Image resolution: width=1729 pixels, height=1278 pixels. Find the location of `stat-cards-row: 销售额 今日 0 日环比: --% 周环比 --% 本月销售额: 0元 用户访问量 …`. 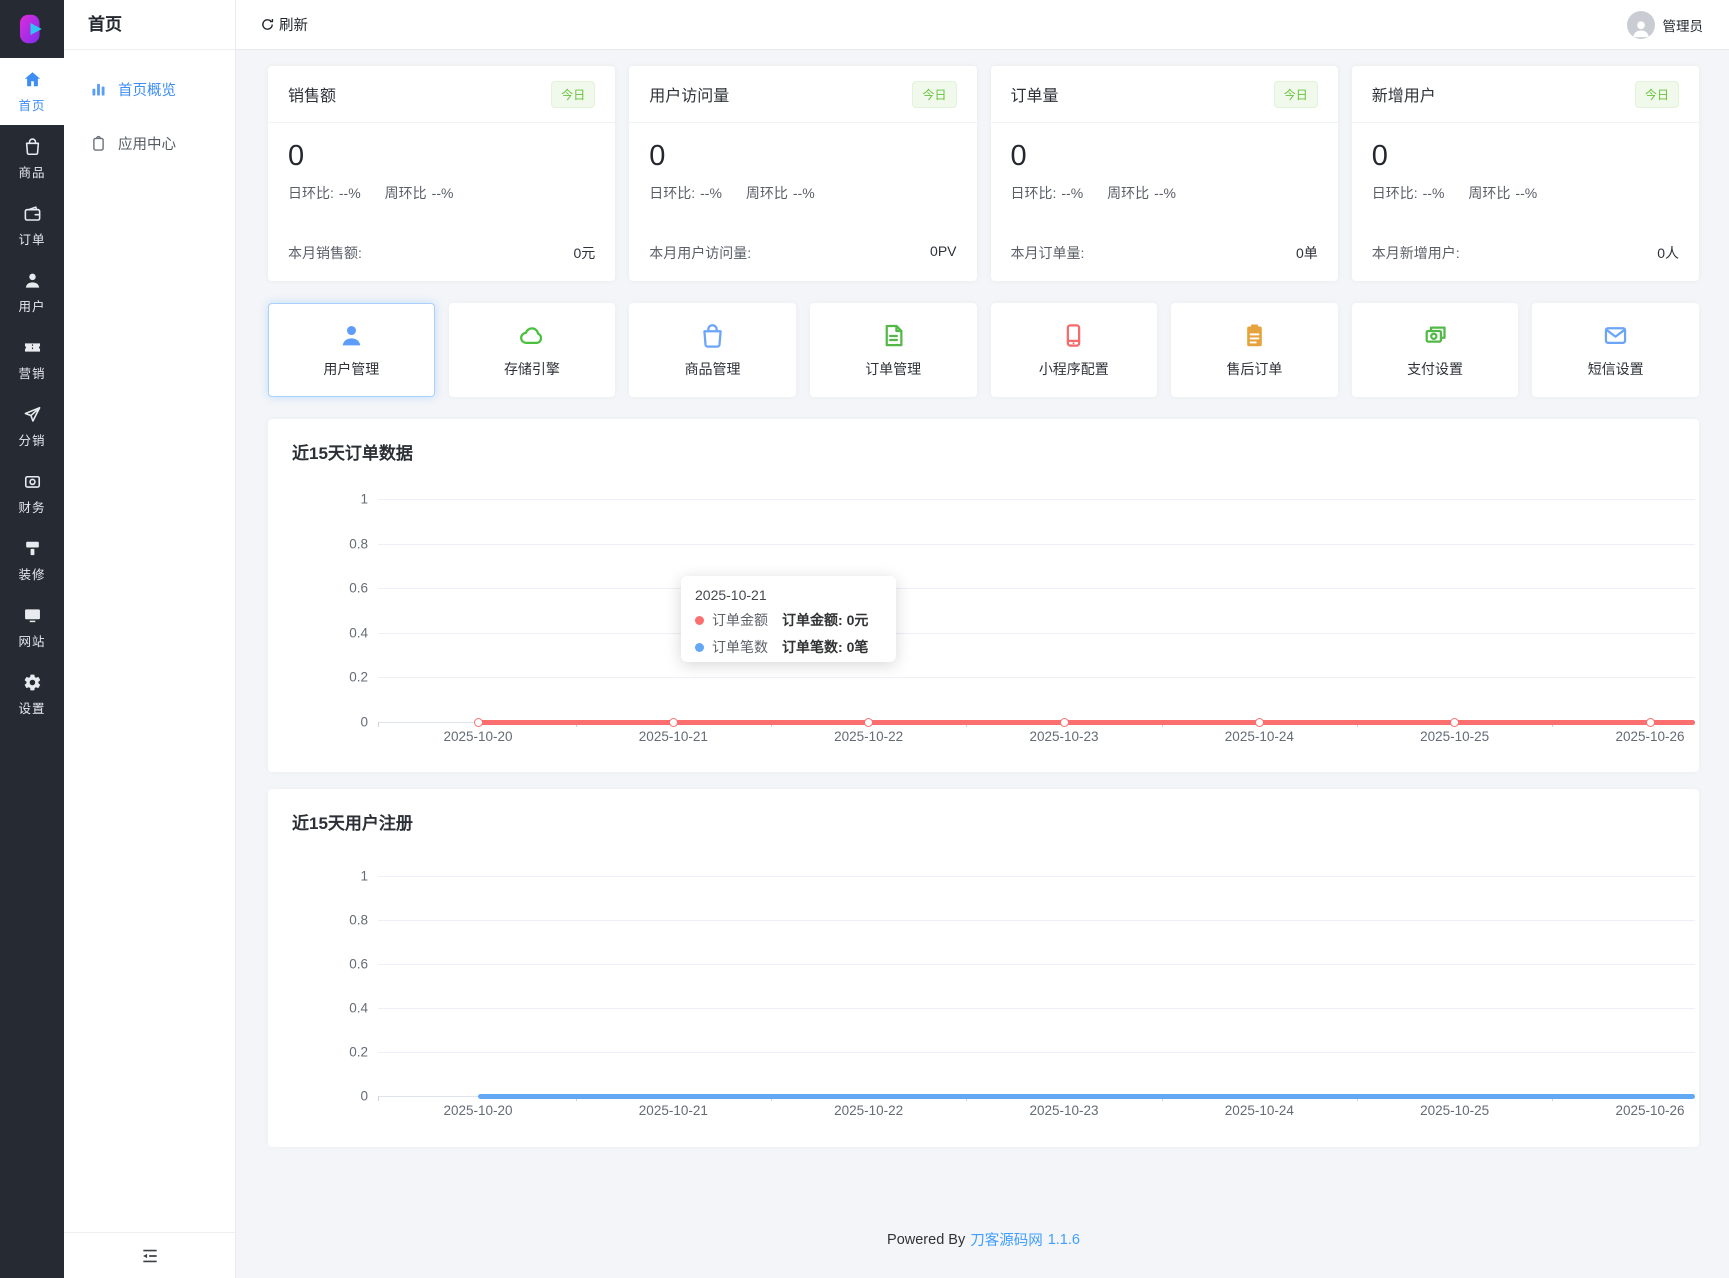

stat-cards-row: 销售额 今日 0 日环比: --% 周环比 --% 本月销售额: 0元 用户访问量 … is located at coordinates (983, 173).